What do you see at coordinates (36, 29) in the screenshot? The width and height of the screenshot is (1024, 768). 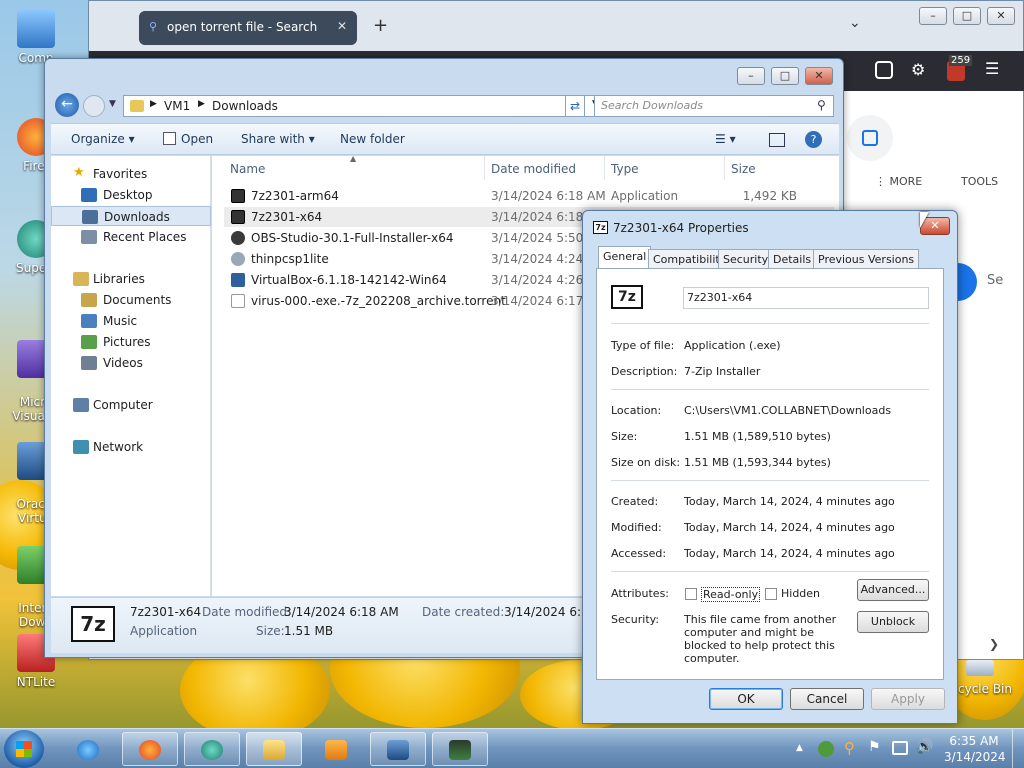 I see `computer-icon` at bounding box center [36, 29].